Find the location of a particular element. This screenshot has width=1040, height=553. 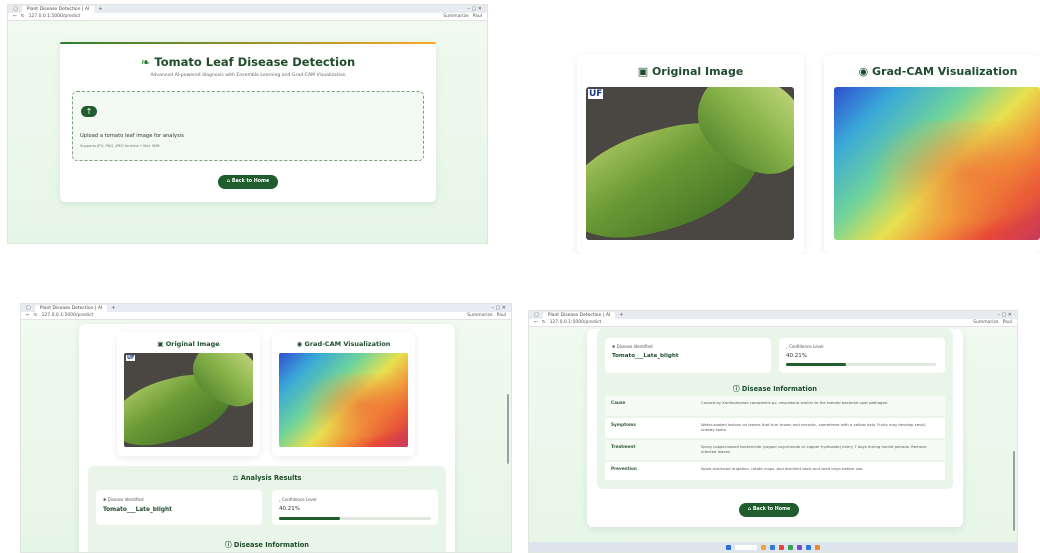

confidence-value: 40.21% is located at coordinates (289, 509).